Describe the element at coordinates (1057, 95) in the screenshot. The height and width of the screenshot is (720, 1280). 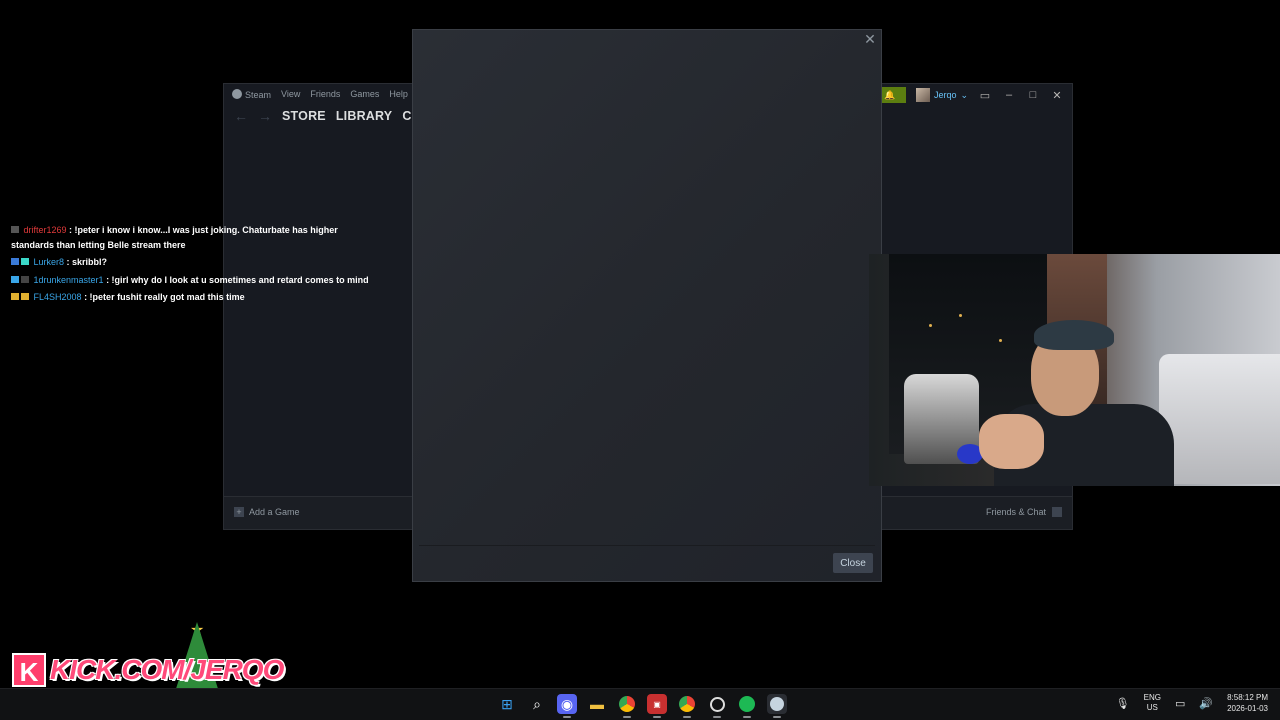
I see `window-close-icon: ✕` at that location.